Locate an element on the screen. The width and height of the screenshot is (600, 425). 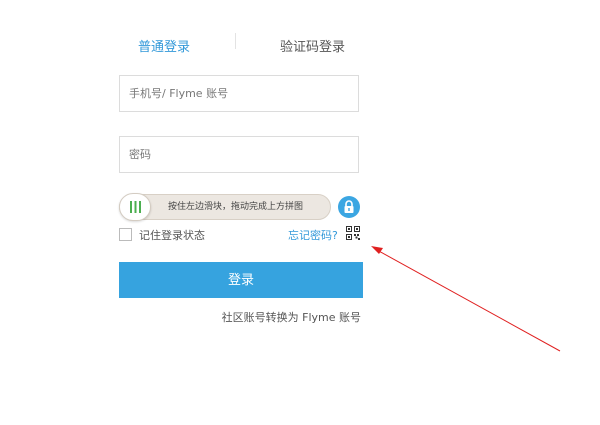
slider-hint-text: 按住左边滑块，拖动完成上方拼图 is located at coordinates (236, 207).